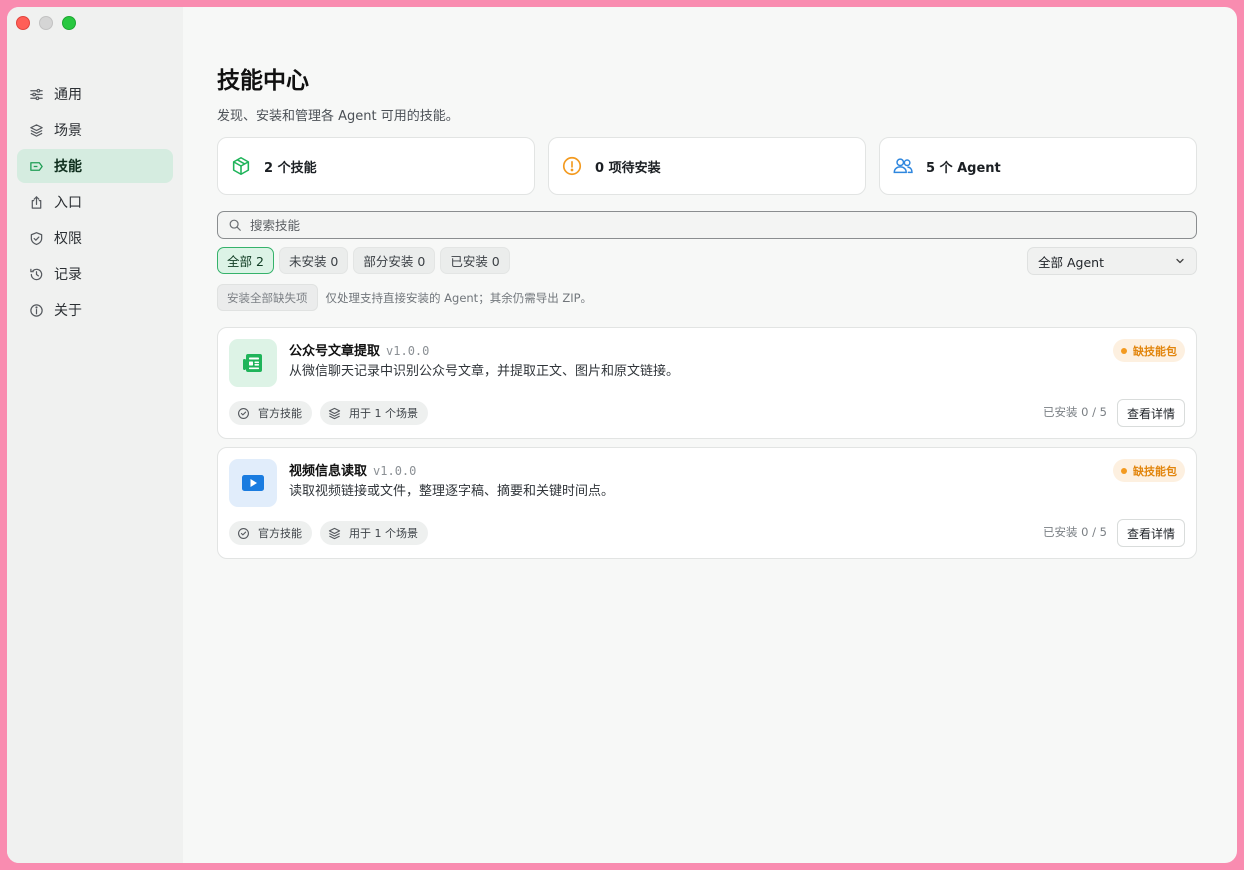  I want to click on skill-name-text: 公众号文章提取, so click(335, 351).